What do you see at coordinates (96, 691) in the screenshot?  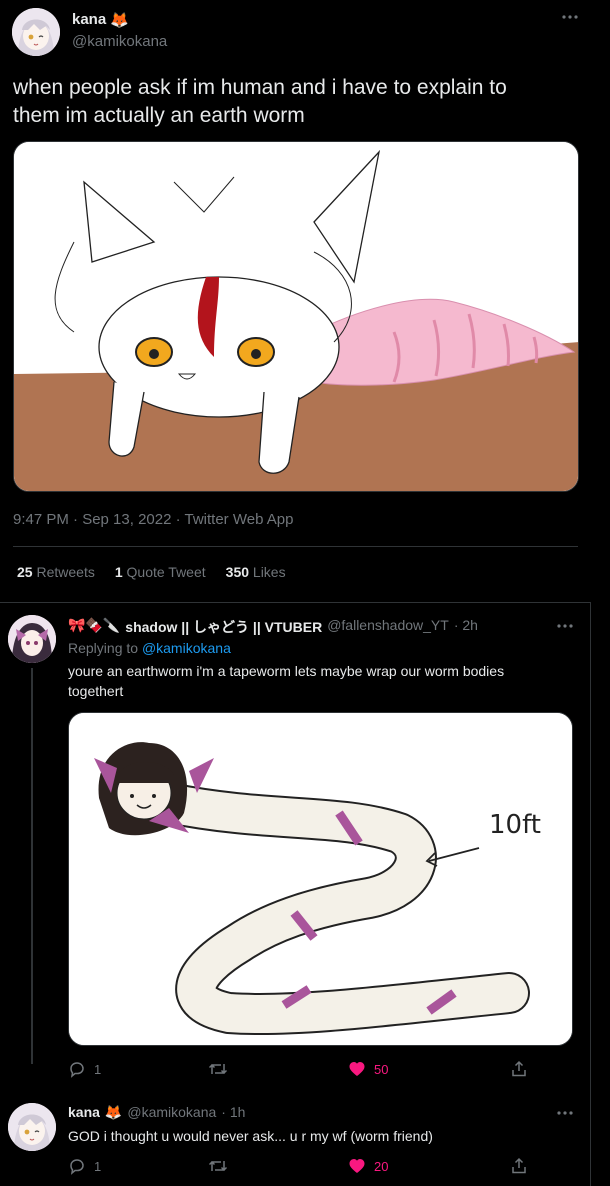 I see `reply-text-line: togethert` at bounding box center [96, 691].